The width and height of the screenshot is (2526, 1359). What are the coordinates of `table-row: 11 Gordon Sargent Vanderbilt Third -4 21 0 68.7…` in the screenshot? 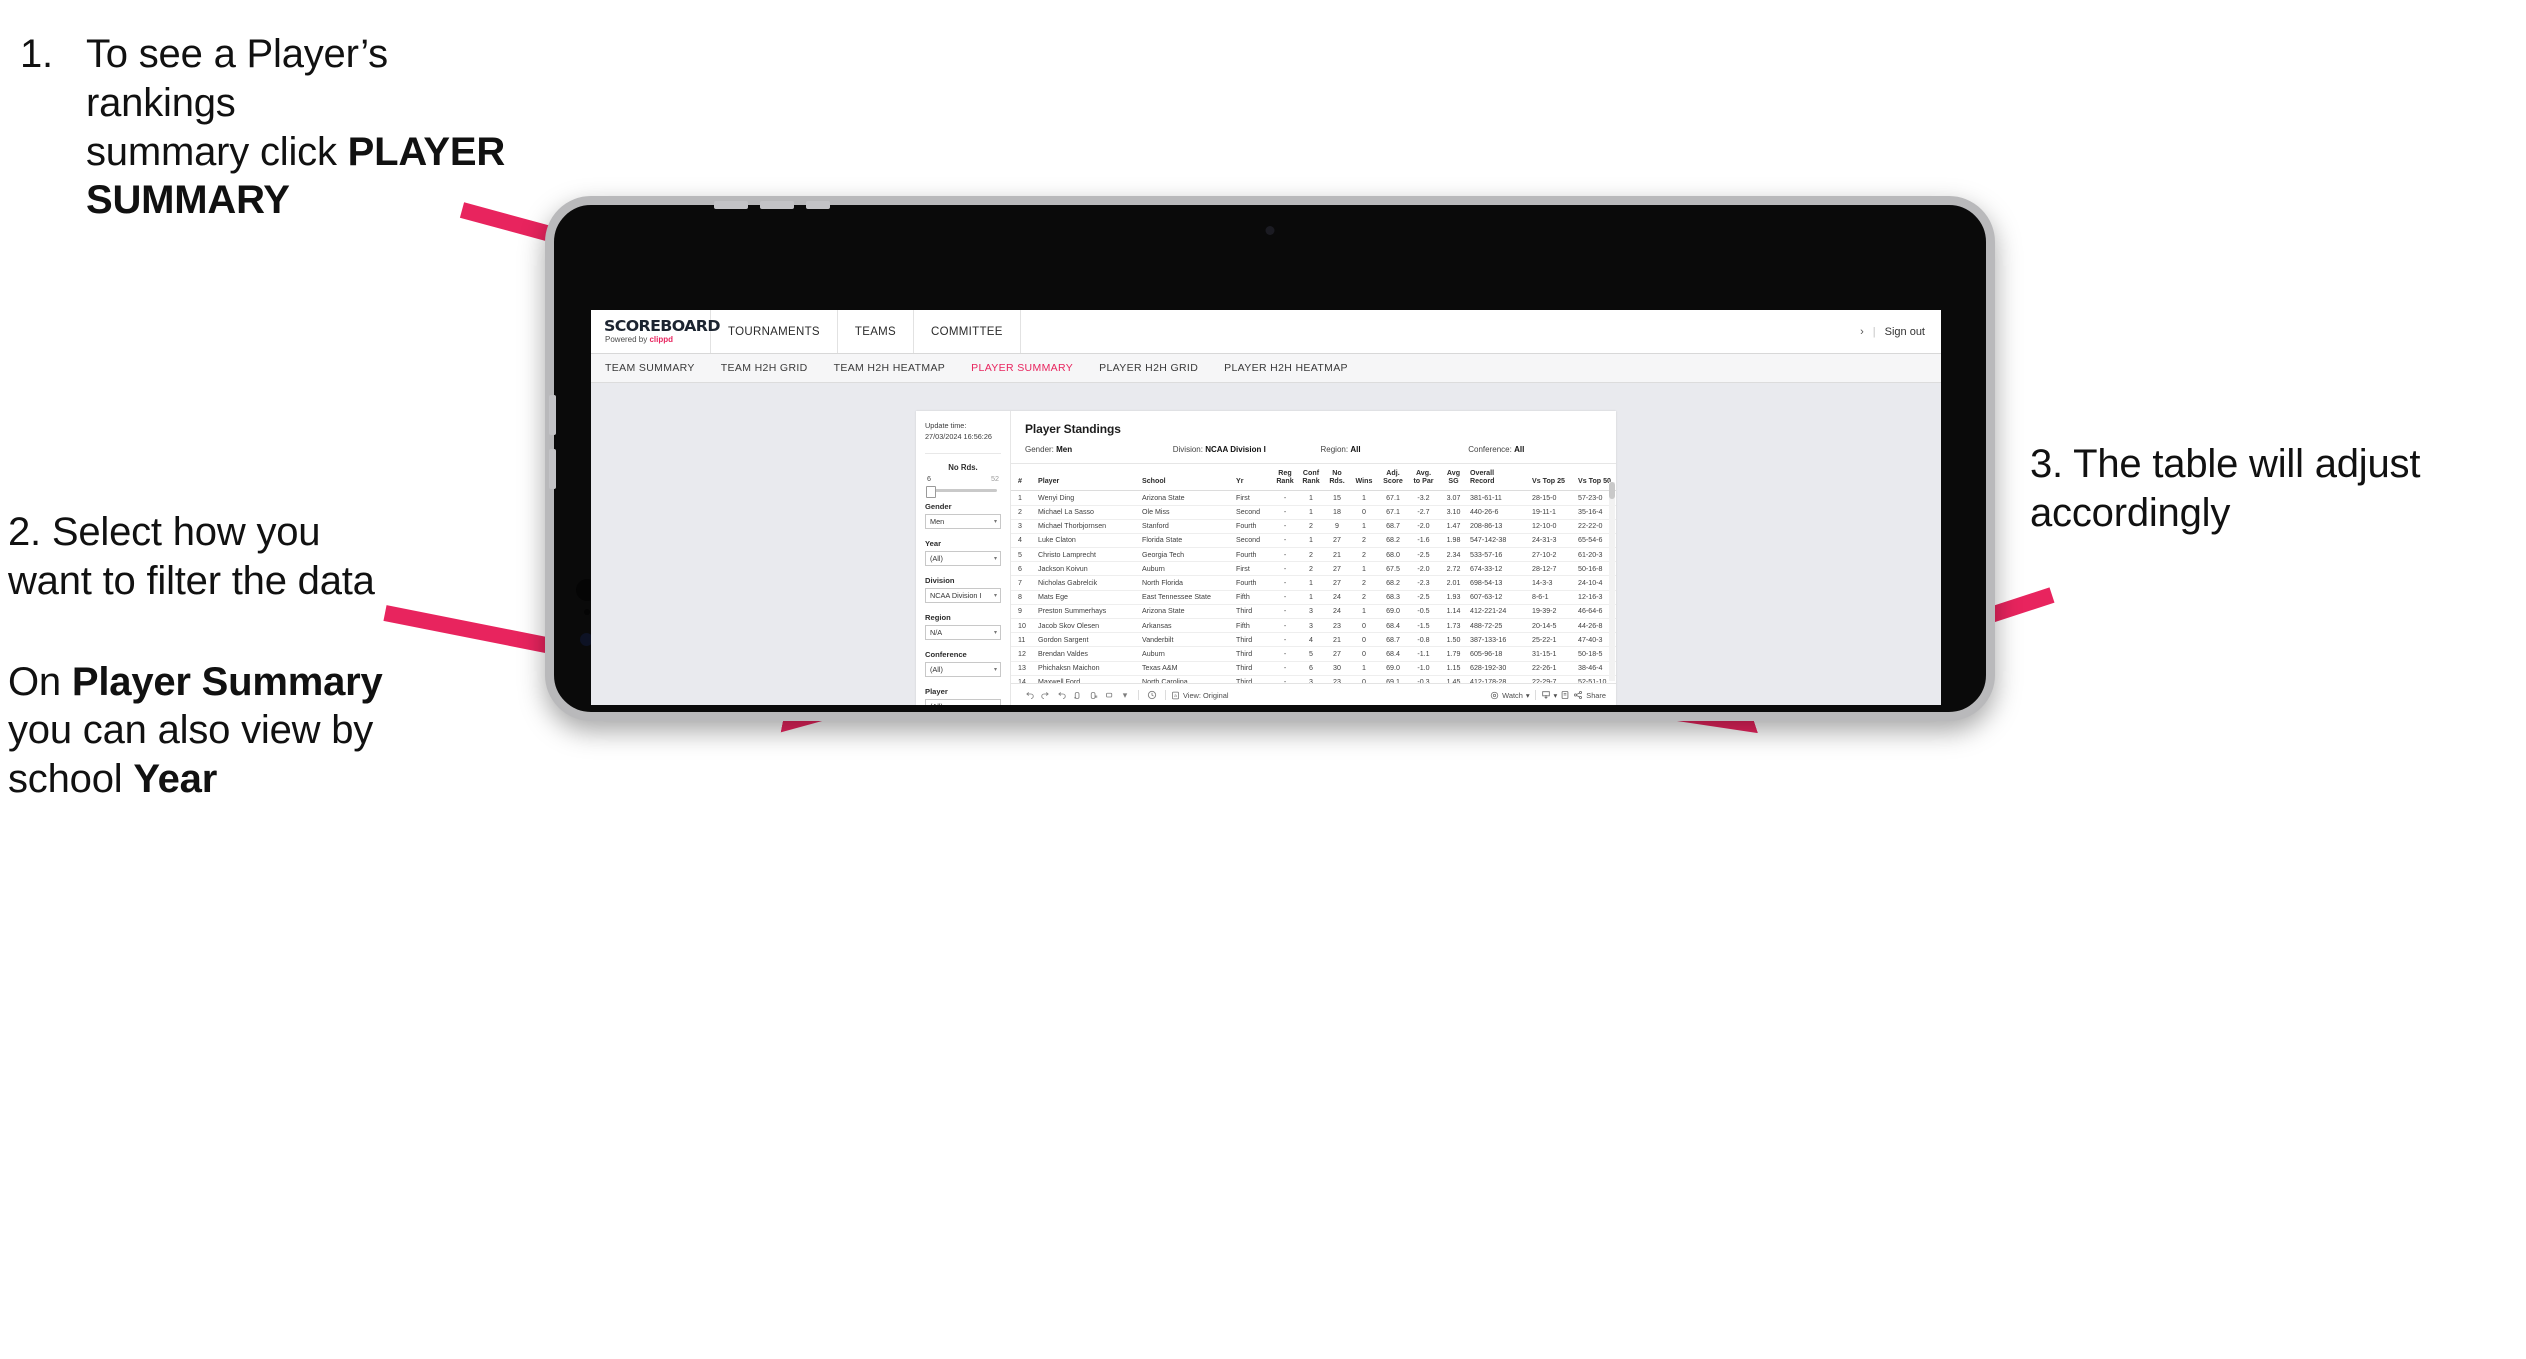 It's located at (1313, 640).